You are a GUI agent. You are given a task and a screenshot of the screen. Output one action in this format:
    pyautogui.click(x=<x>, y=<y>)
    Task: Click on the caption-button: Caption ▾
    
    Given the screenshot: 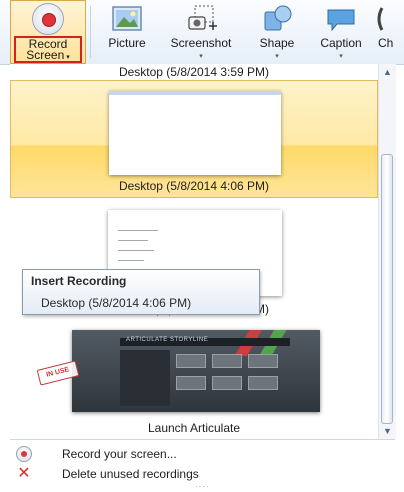 What is the action you would take?
    pyautogui.click(x=341, y=32)
    